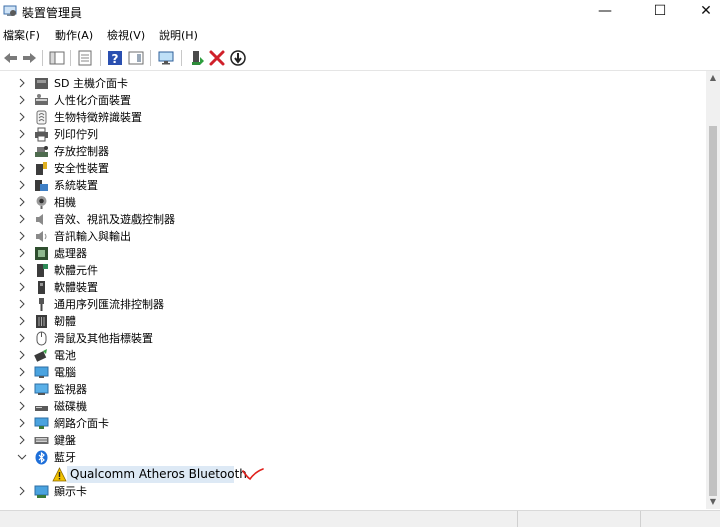 Image resolution: width=720 pixels, height=527 pixels. I want to click on tree-item-camera: 相機, so click(353, 202).